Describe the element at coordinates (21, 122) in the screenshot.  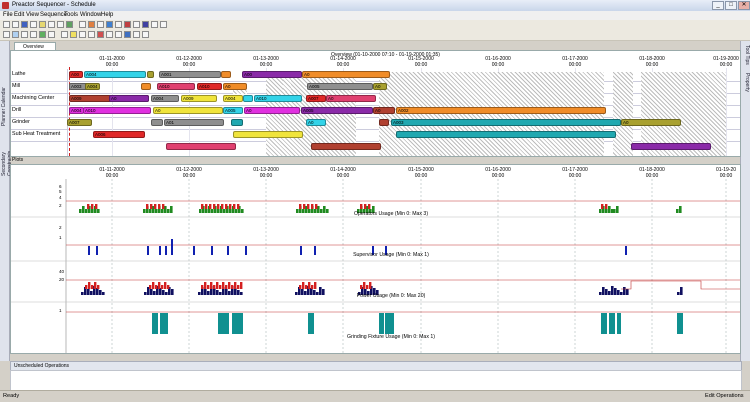
I see `resource-label: Grinder` at that location.